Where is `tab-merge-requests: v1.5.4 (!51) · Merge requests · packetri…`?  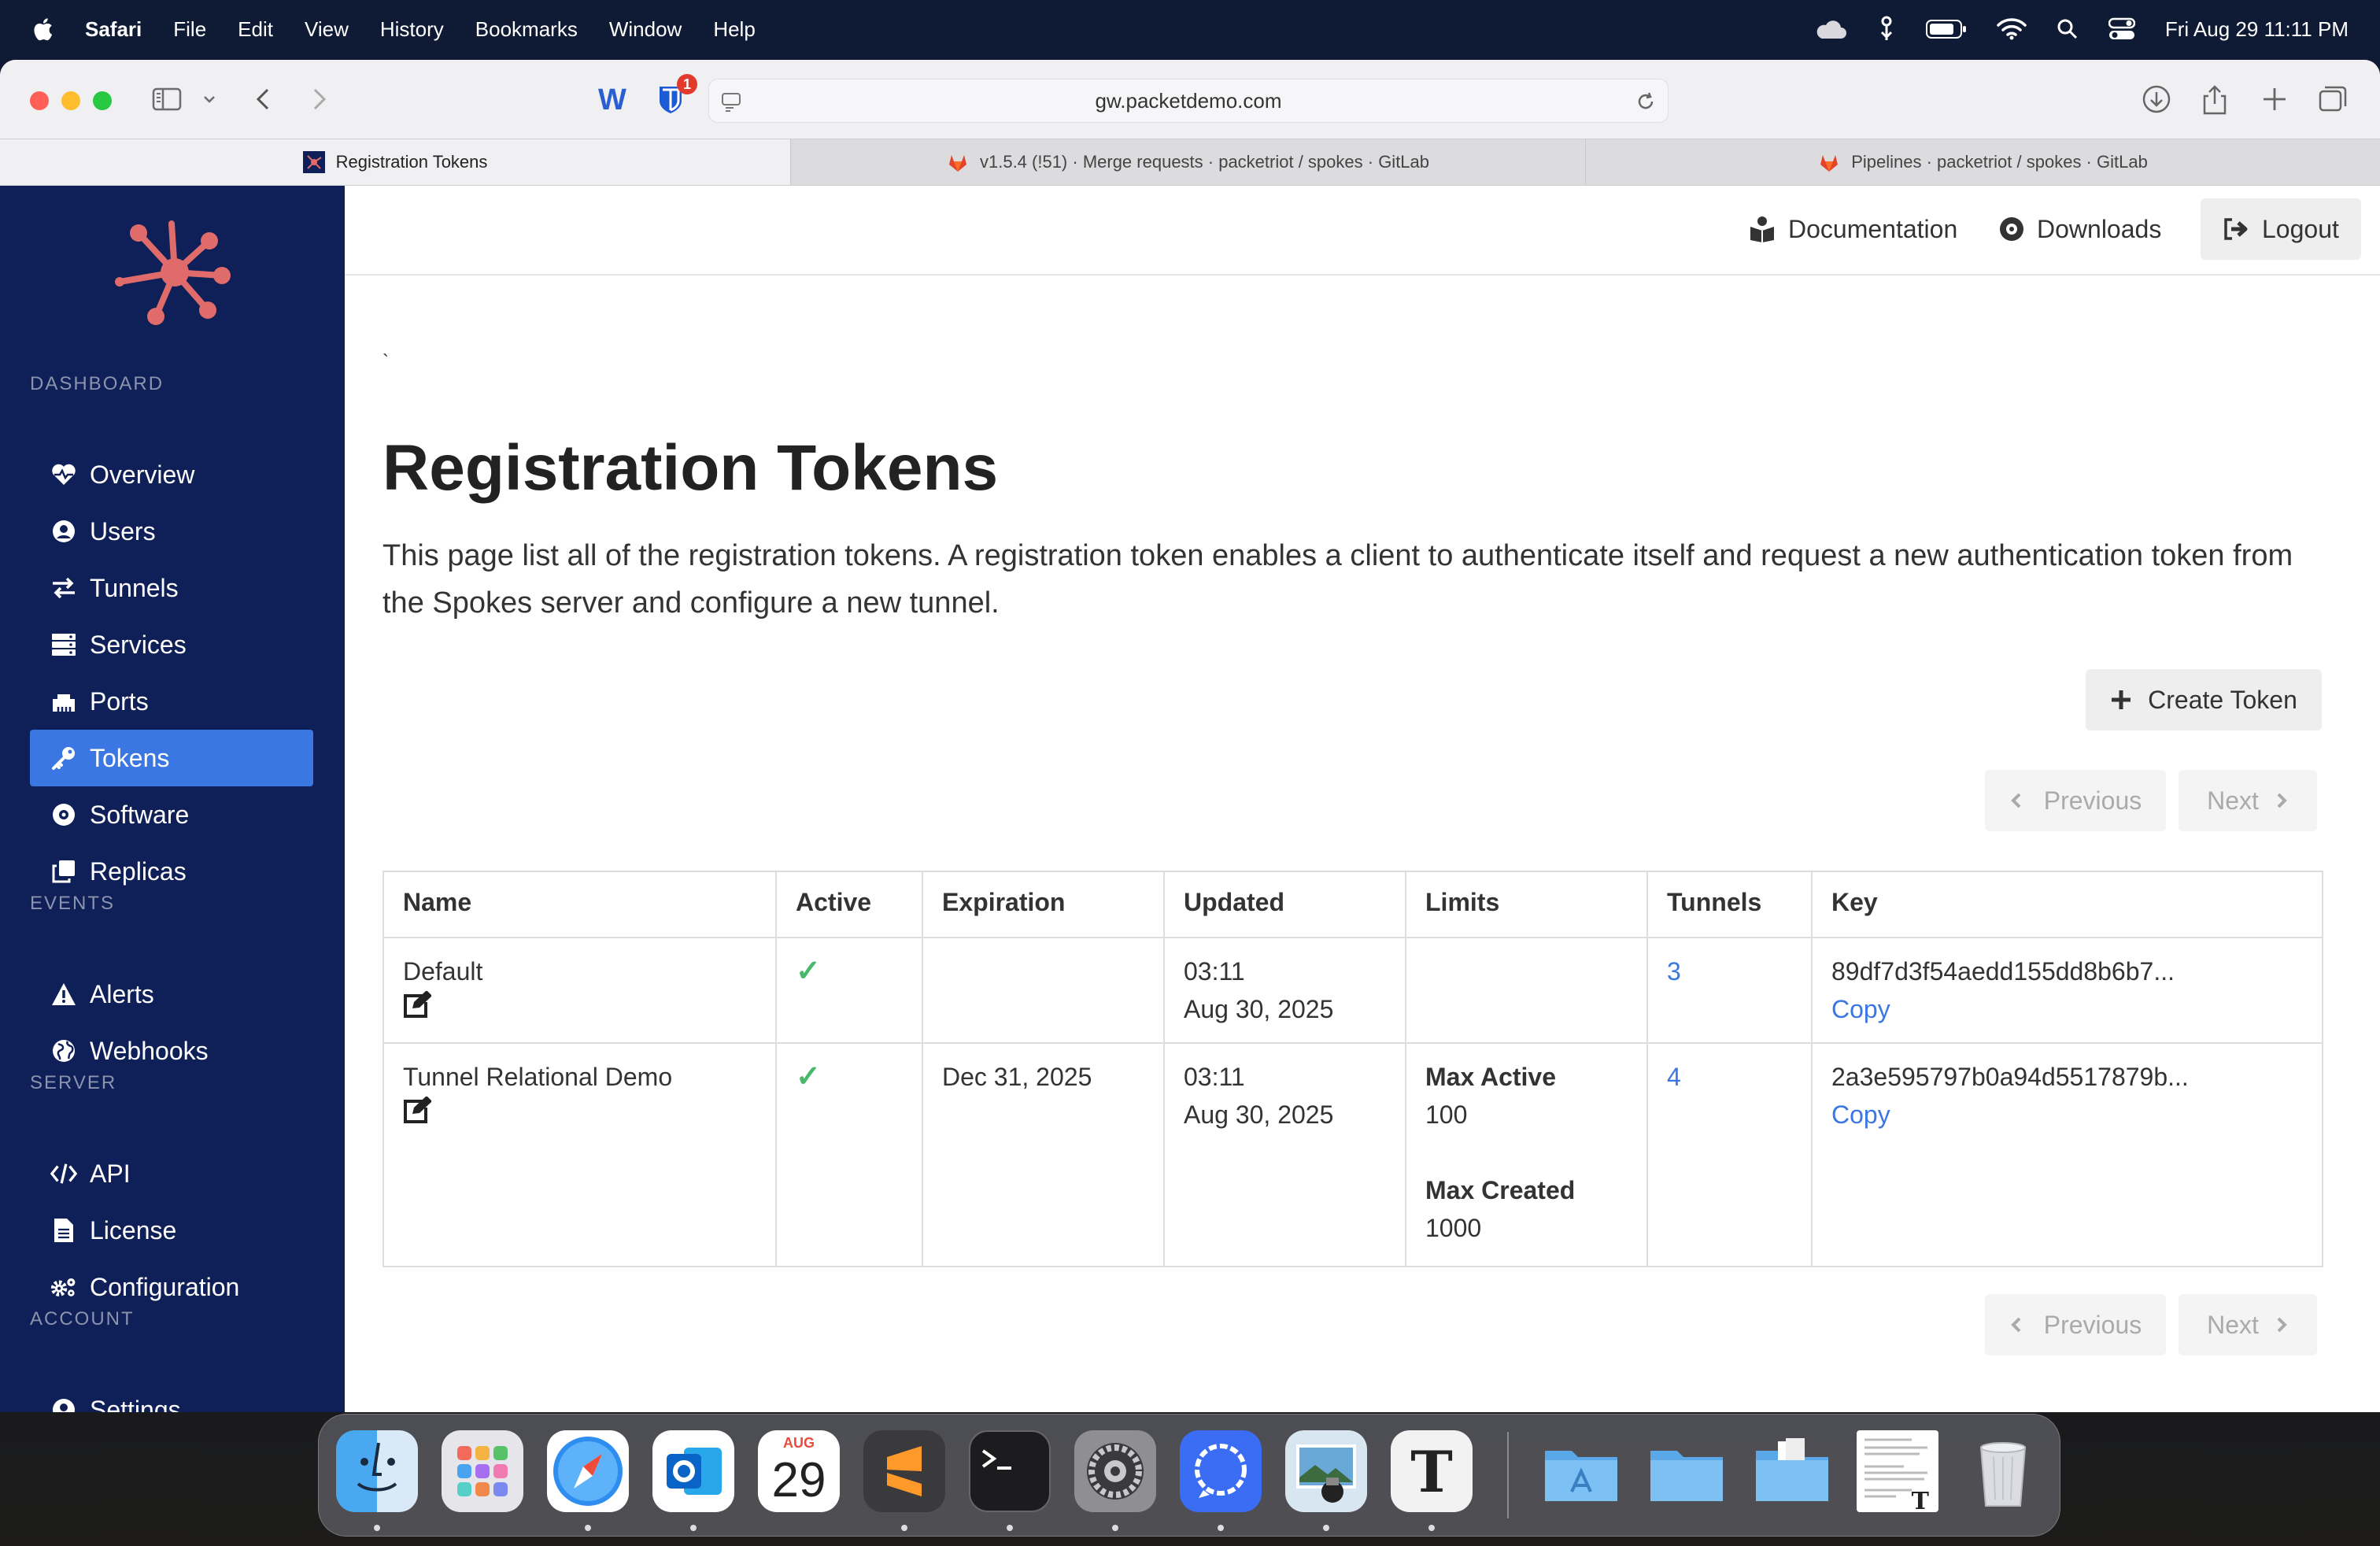 tab-merge-requests: v1.5.4 (!51) · Merge requests · packetri… is located at coordinates (1187, 162).